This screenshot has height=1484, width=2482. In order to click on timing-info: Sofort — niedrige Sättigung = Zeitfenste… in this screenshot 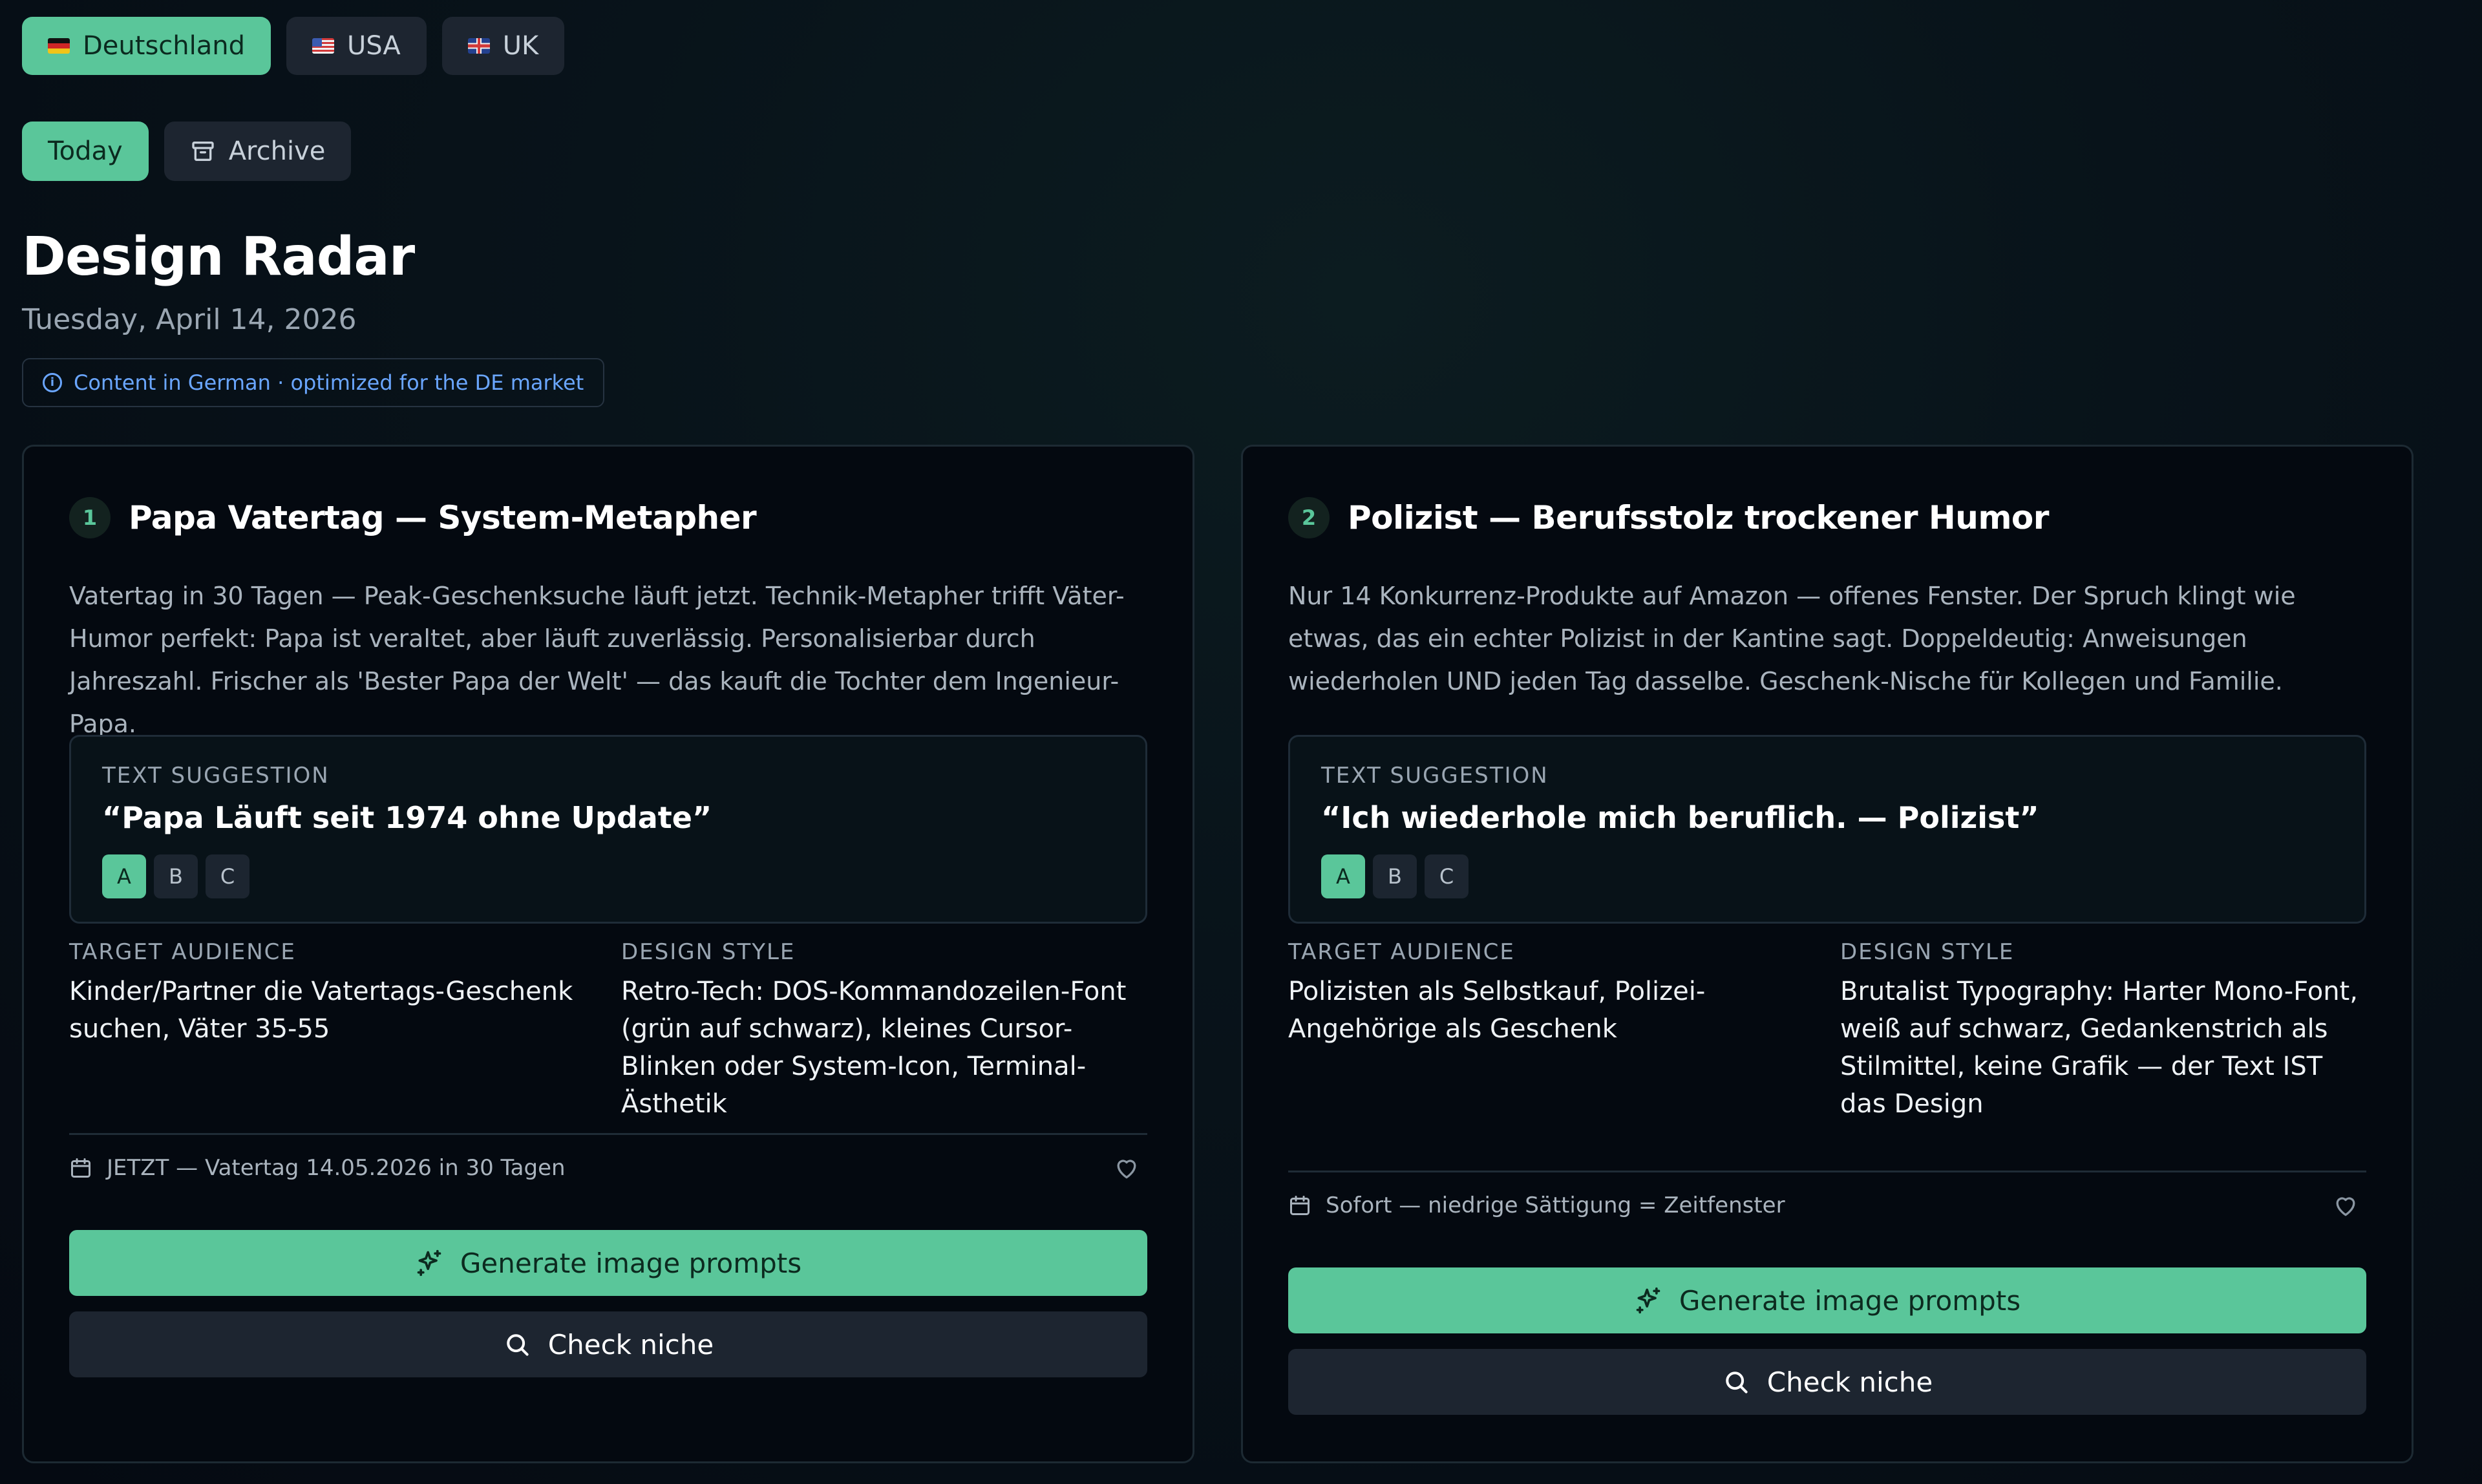, I will do `click(1536, 1205)`.